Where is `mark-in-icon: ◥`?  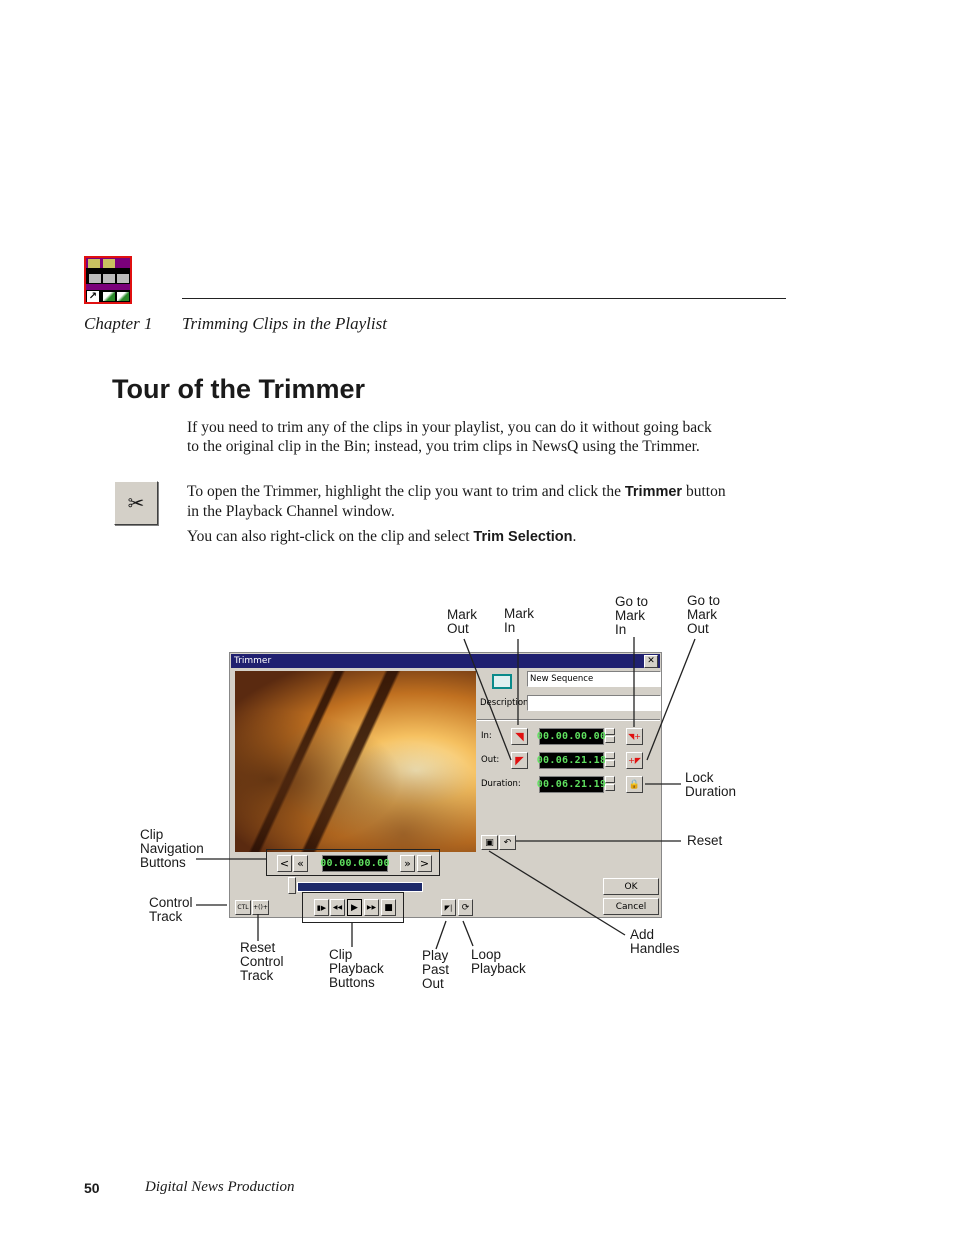 mark-in-icon: ◥ is located at coordinates (519, 736).